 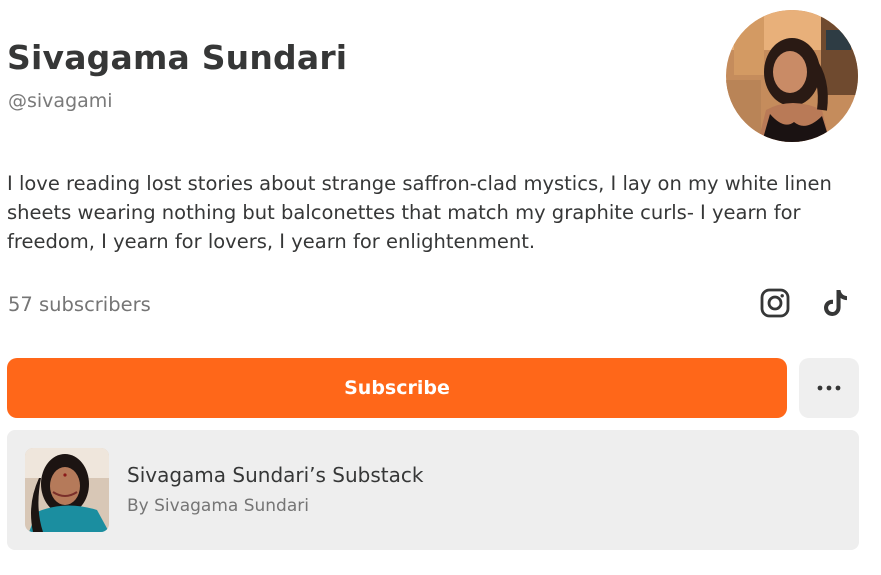 What do you see at coordinates (67, 490) in the screenshot?
I see `publication-logo` at bounding box center [67, 490].